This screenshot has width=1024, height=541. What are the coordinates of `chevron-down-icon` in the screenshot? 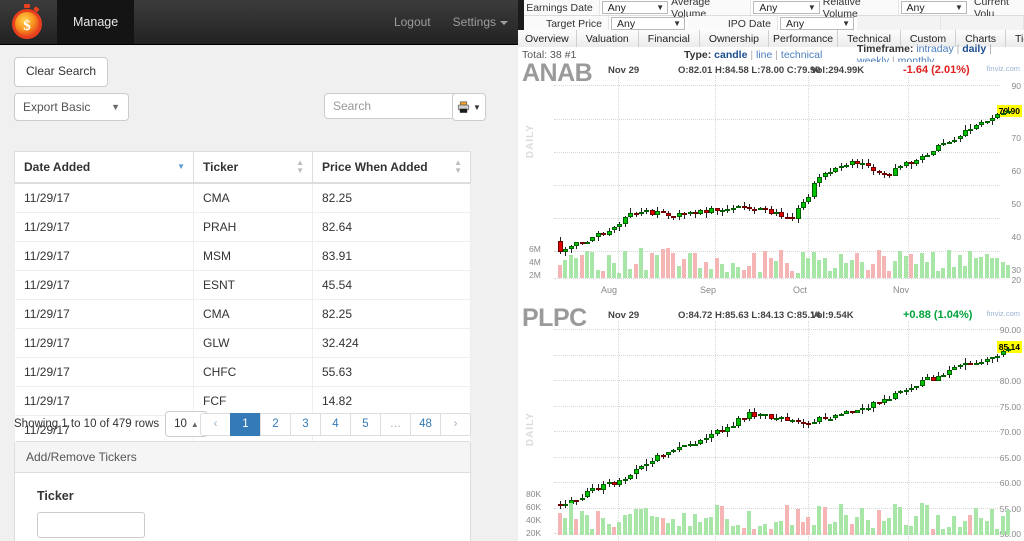 It's located at (504, 22).